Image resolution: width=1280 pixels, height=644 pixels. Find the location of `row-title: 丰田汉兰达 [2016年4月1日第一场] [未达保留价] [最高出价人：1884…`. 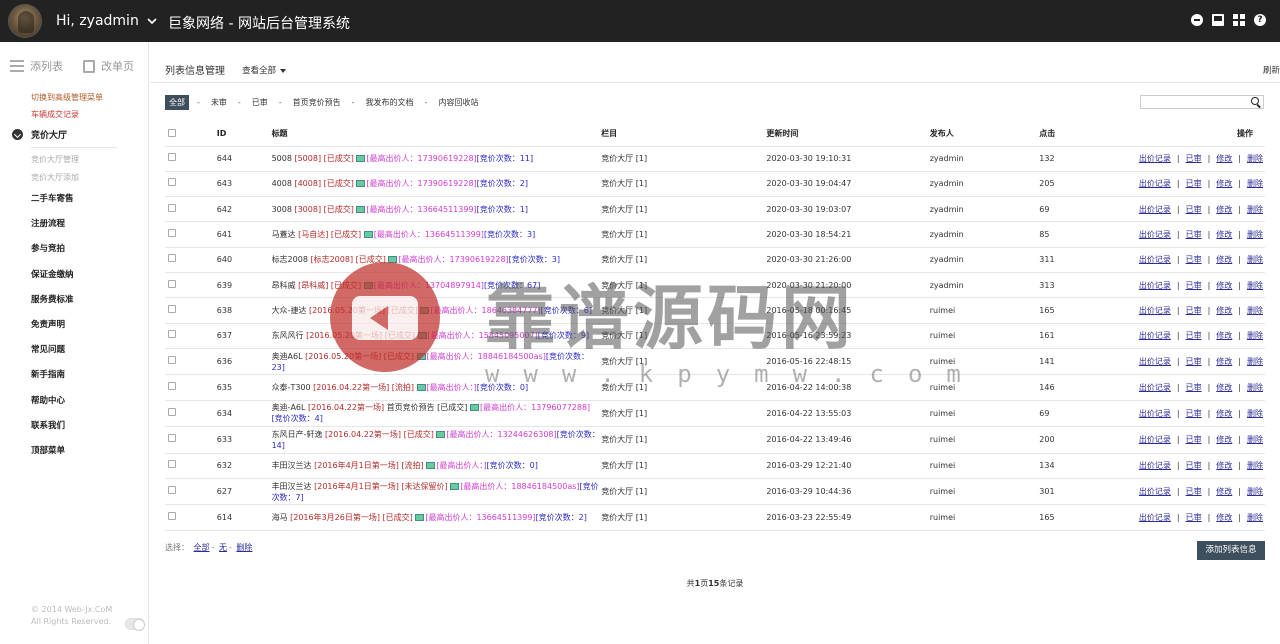

row-title: 丰田汉兰达 [2016年4月1日第一场] [未达保留价] [最高出价人：1884… is located at coordinates (436, 492).